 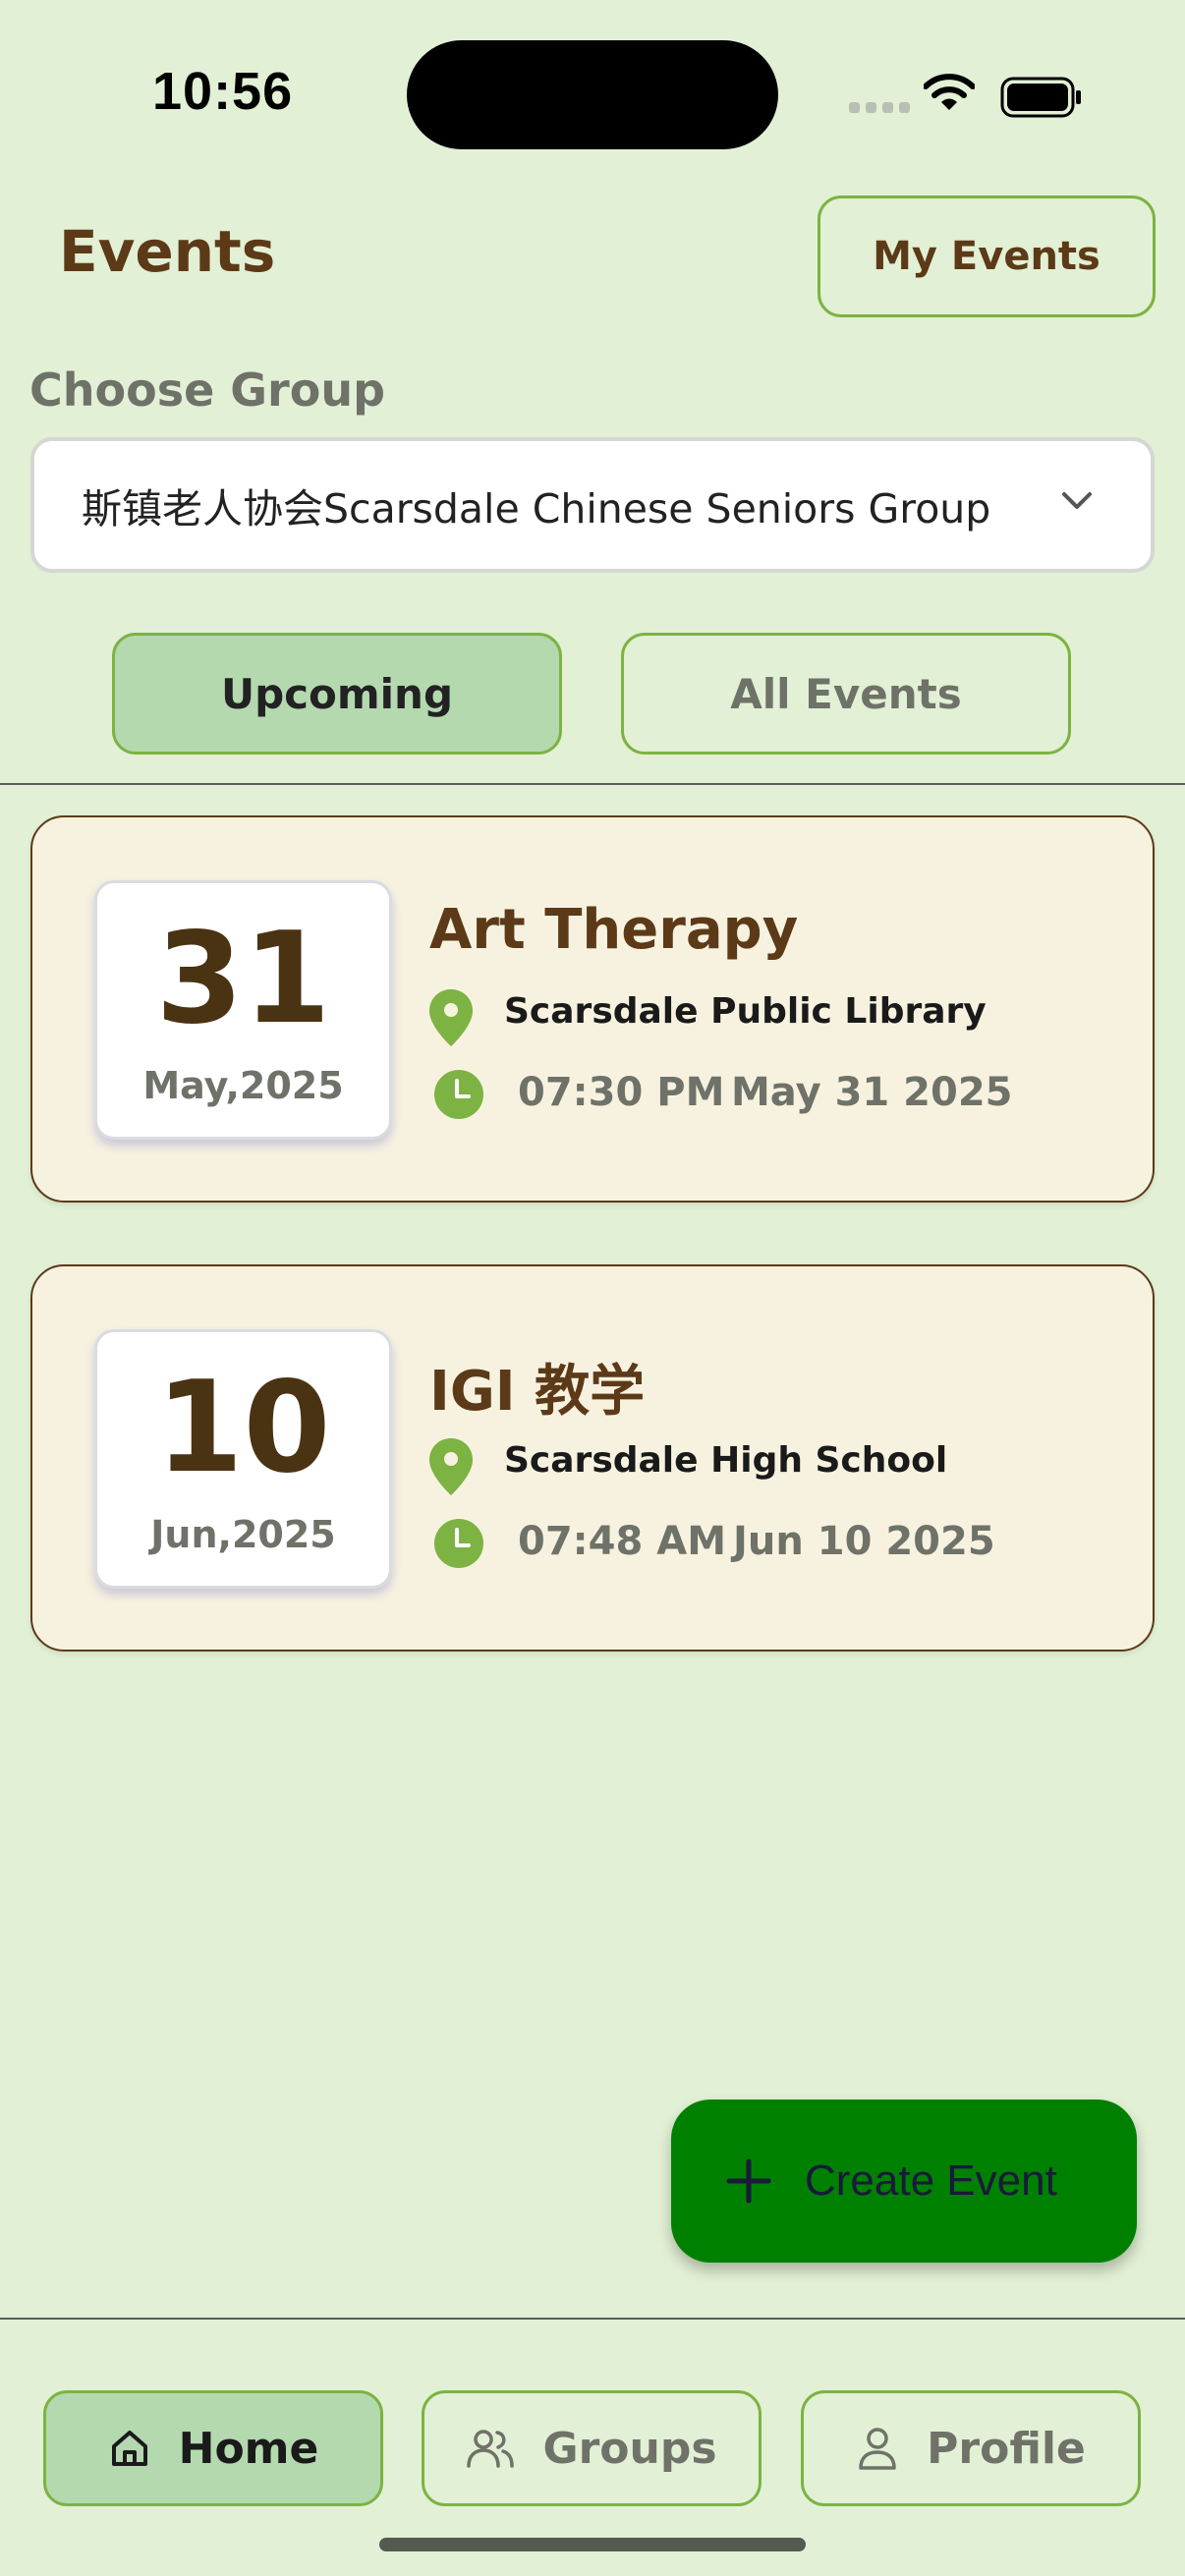 I want to click on nav-home-label: Home, so click(x=249, y=2448).